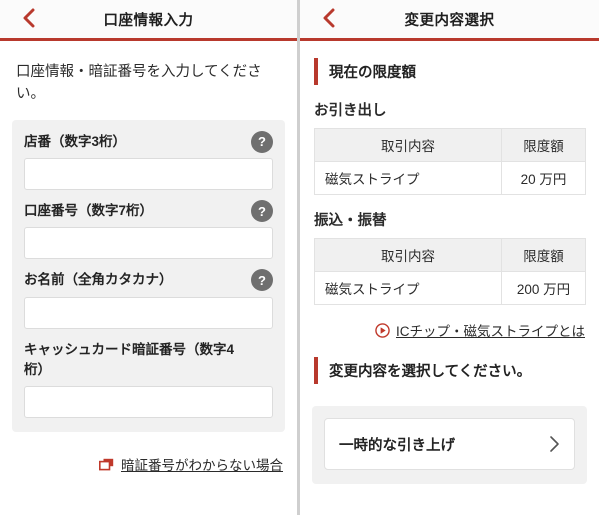 Image resolution: width=600 pixels, height=515 pixels. What do you see at coordinates (106, 464) in the screenshot?
I see `new-window-icon` at bounding box center [106, 464].